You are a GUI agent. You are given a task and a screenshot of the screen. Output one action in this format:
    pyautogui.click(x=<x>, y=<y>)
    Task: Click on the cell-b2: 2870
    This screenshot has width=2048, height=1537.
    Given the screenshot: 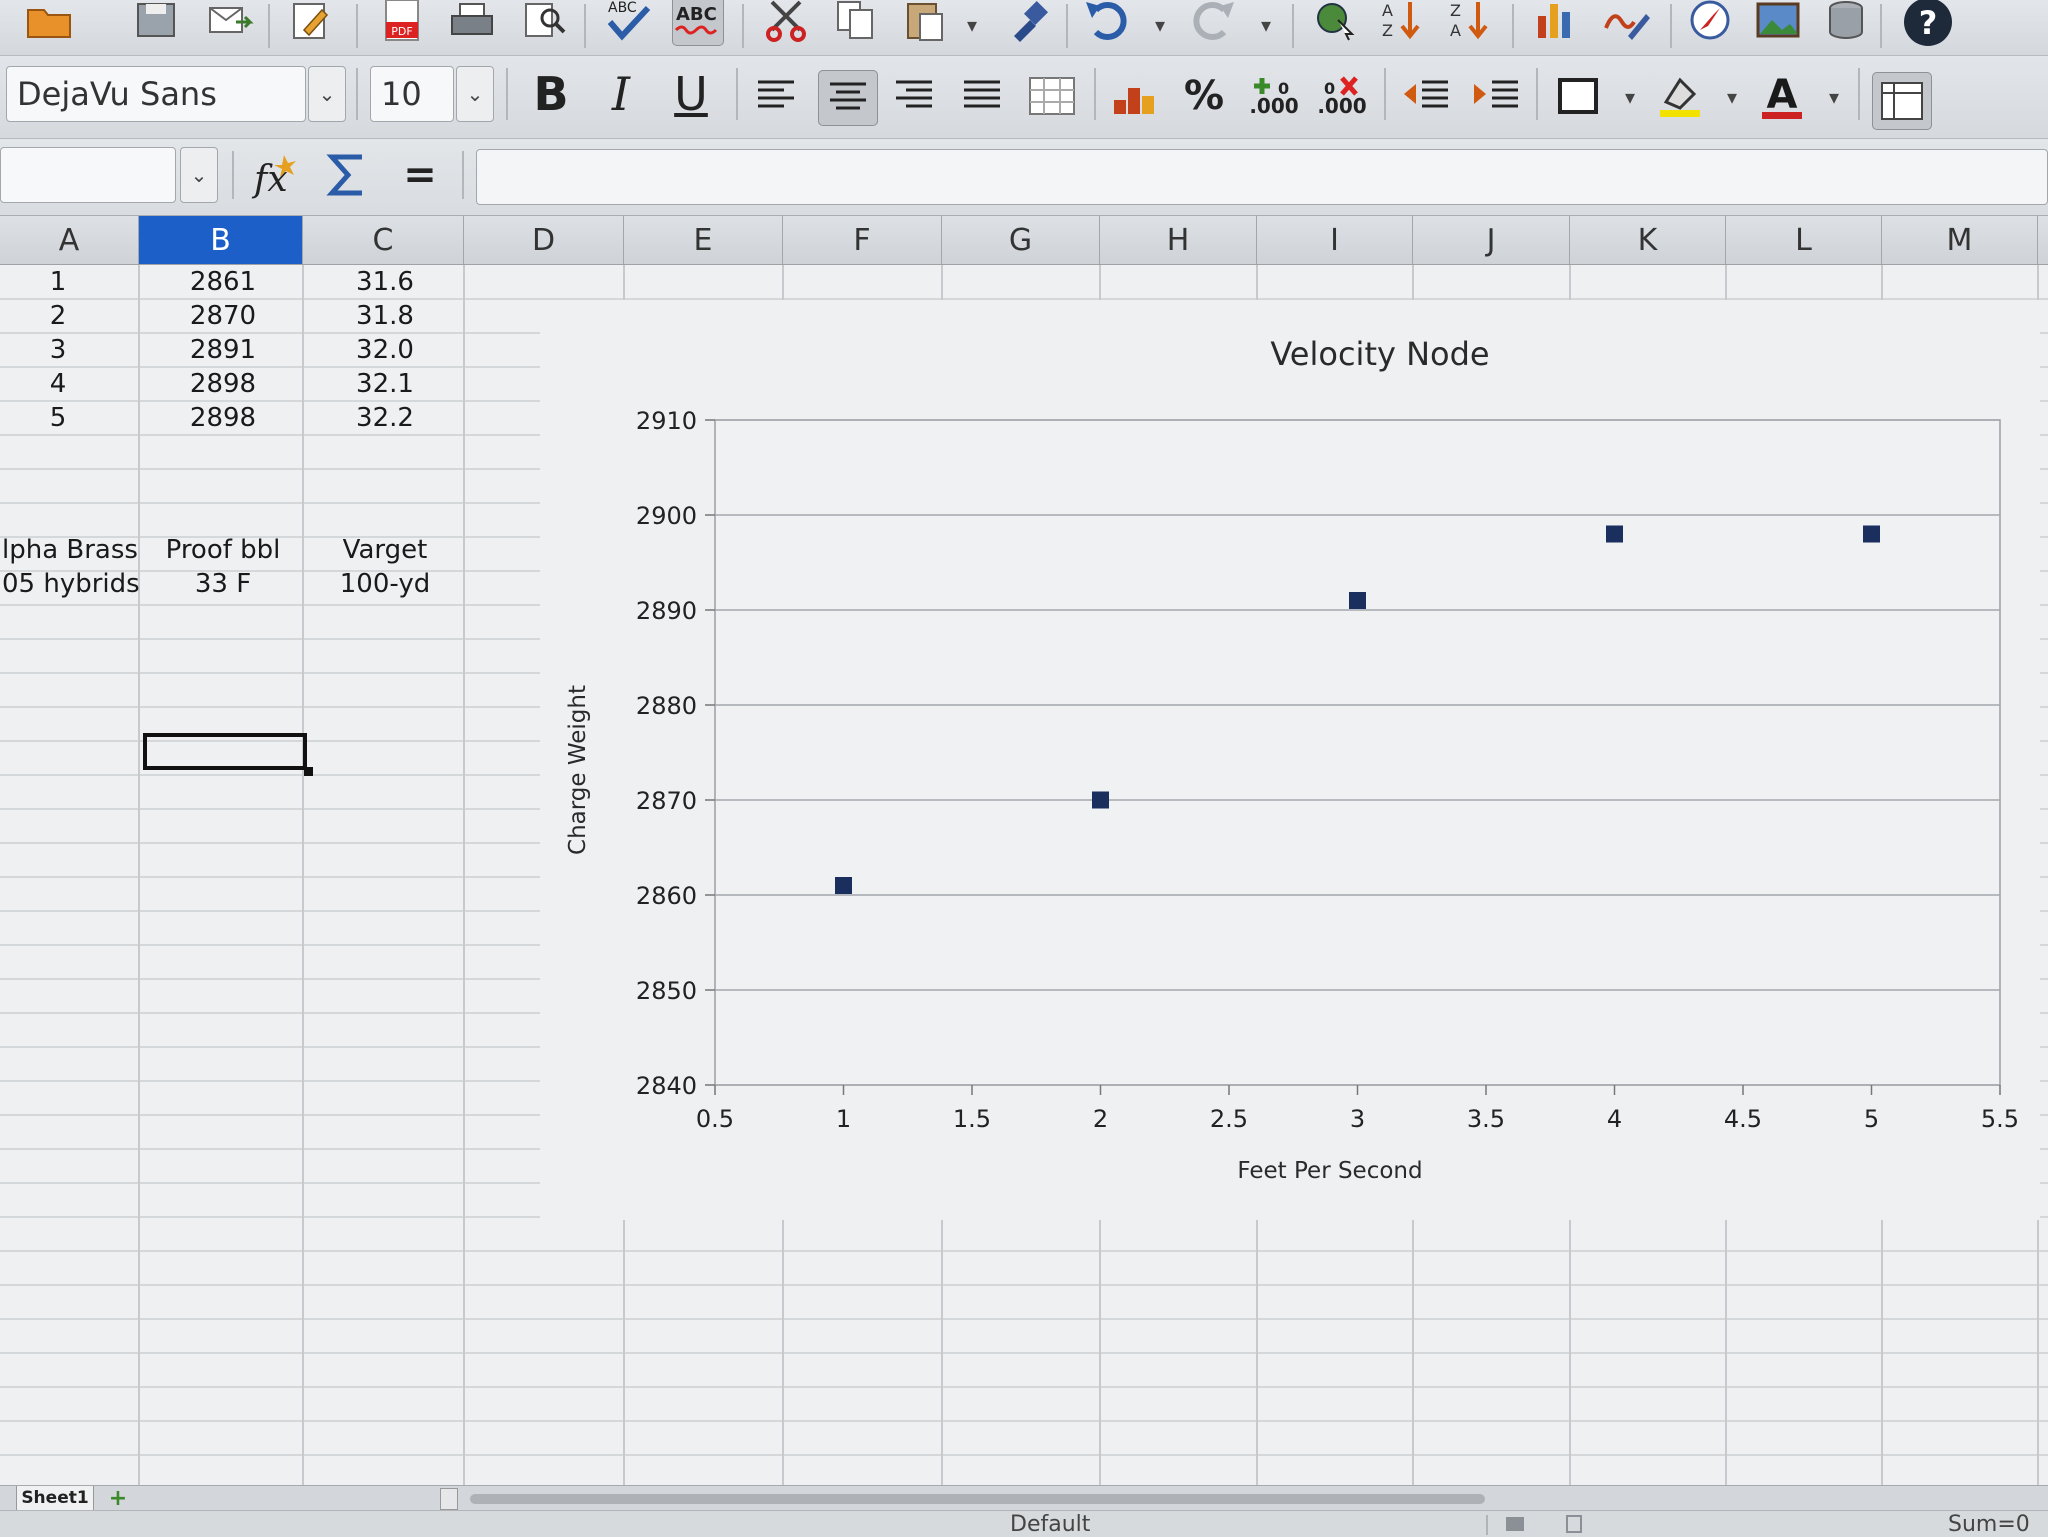 What is the action you would take?
    pyautogui.click(x=223, y=316)
    